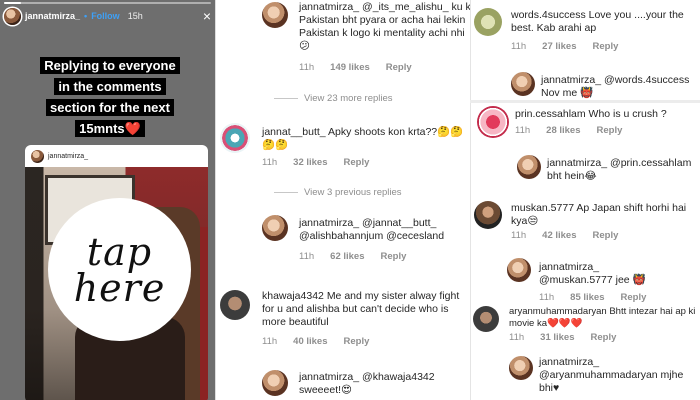 Image resolution: width=700 pixels, height=400 pixels. Describe the element at coordinates (623, 170) in the screenshot. I see `comment-item: jannatmirza_ @prin.cessahlam bht hein😂` at that location.